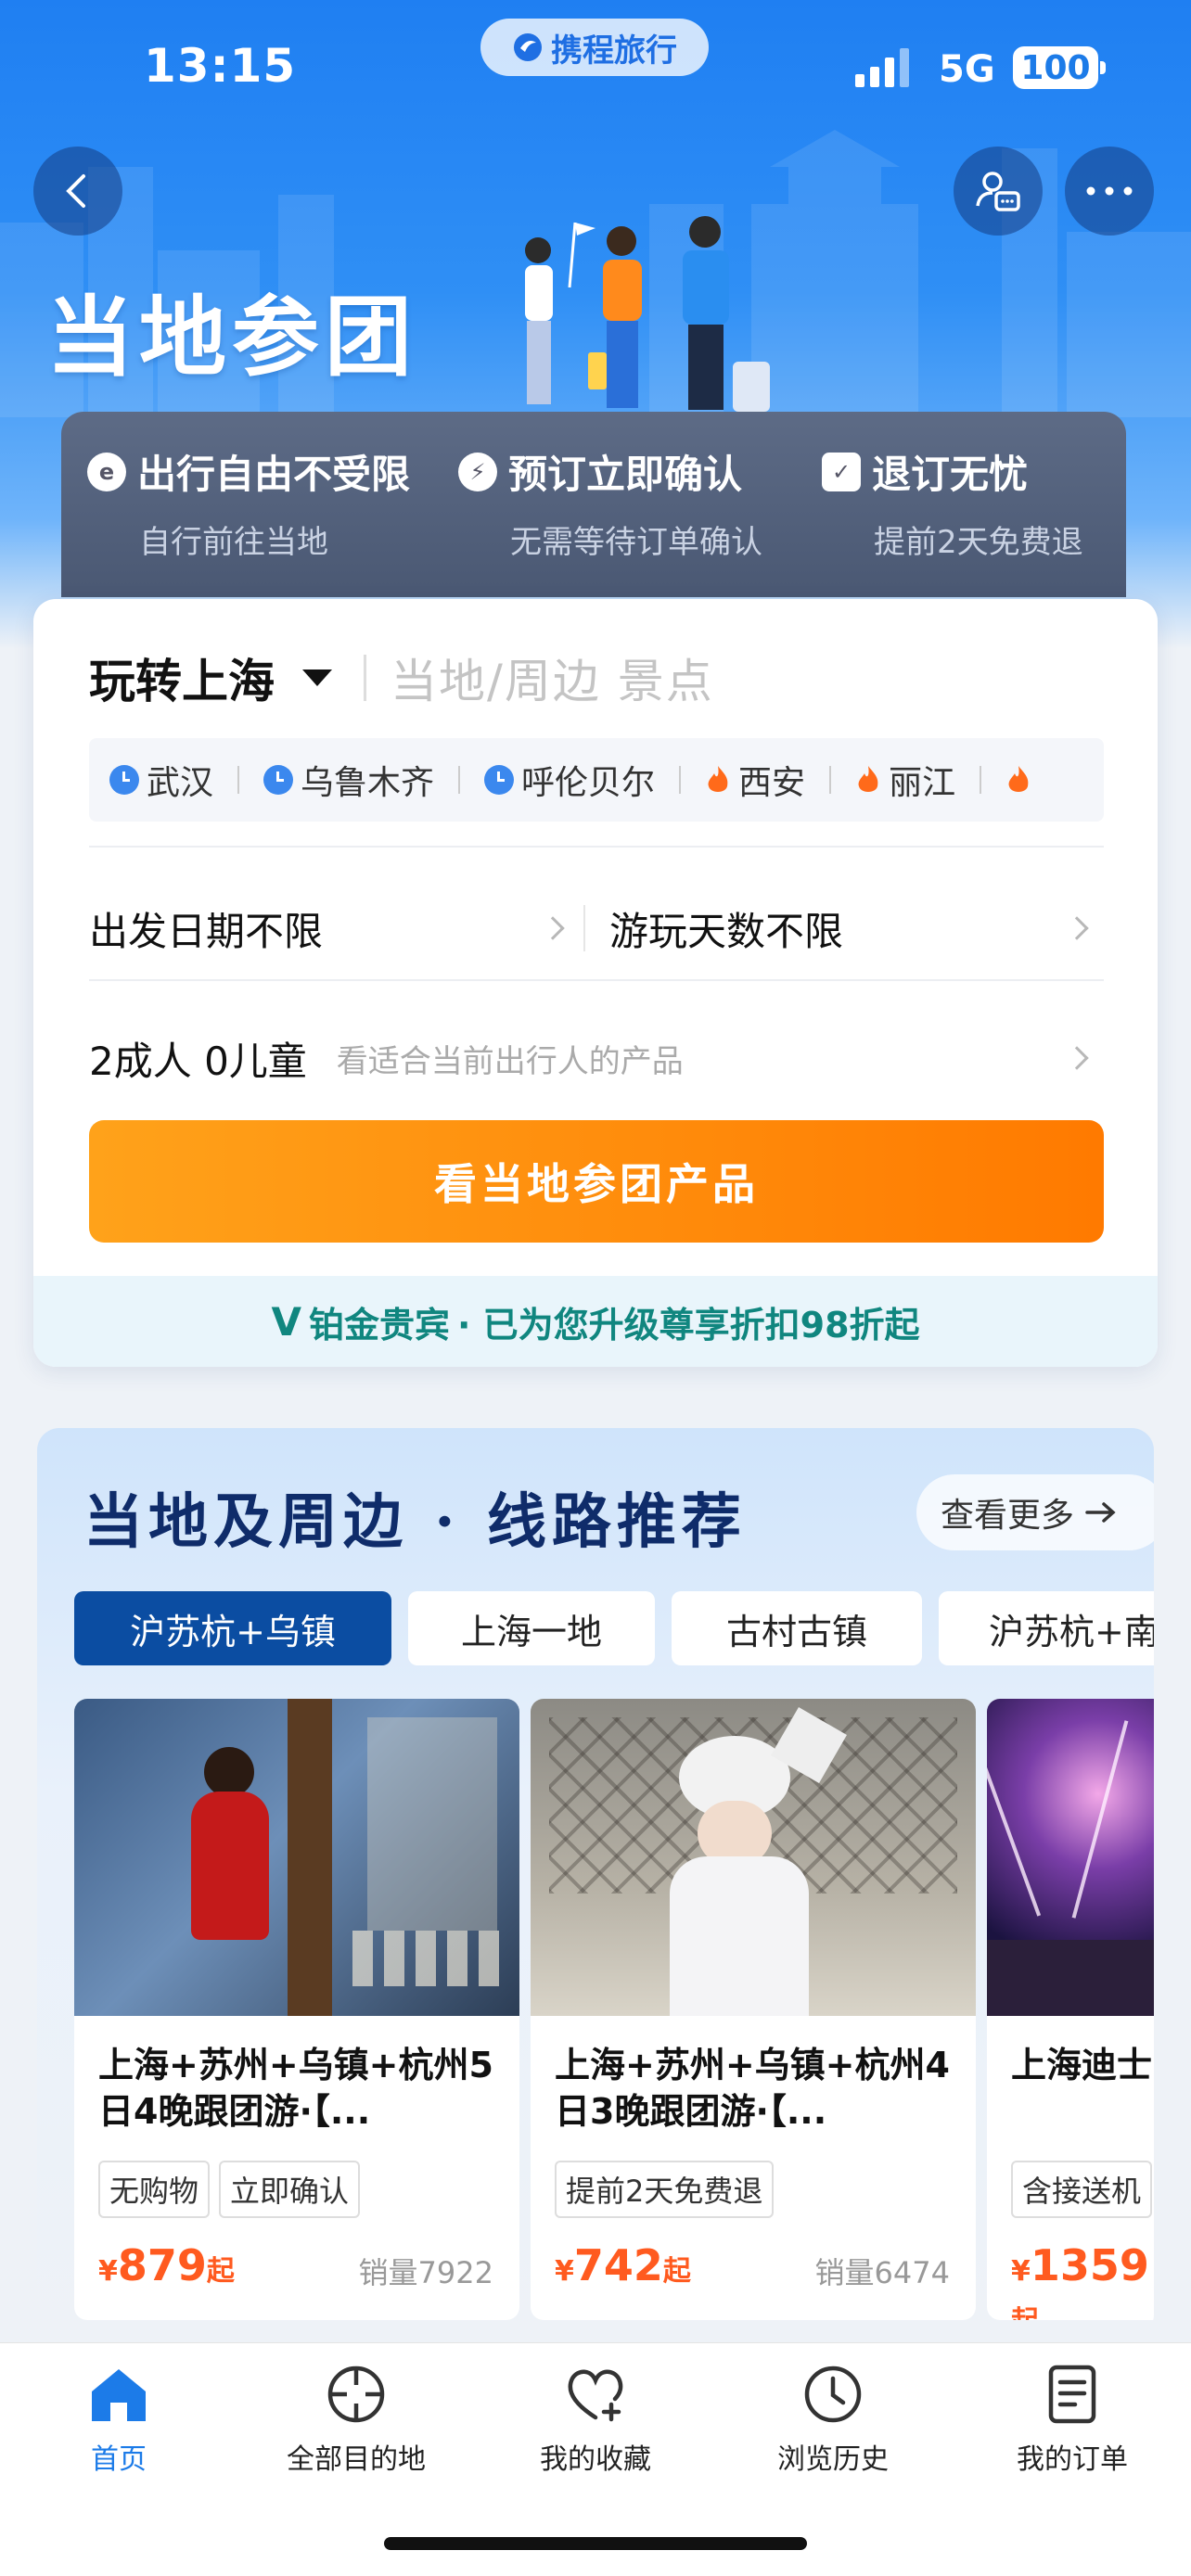 Image resolution: width=1191 pixels, height=2576 pixels. What do you see at coordinates (595, 2395) in the screenshot?
I see `heart-plus-icon` at bounding box center [595, 2395].